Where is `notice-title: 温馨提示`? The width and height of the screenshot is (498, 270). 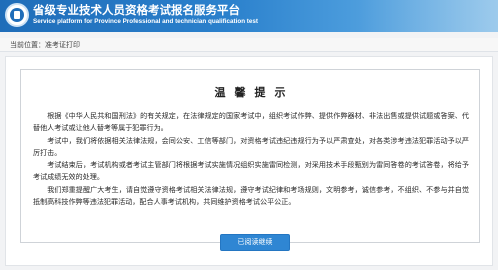 notice-title: 温馨提示 is located at coordinates (254, 92).